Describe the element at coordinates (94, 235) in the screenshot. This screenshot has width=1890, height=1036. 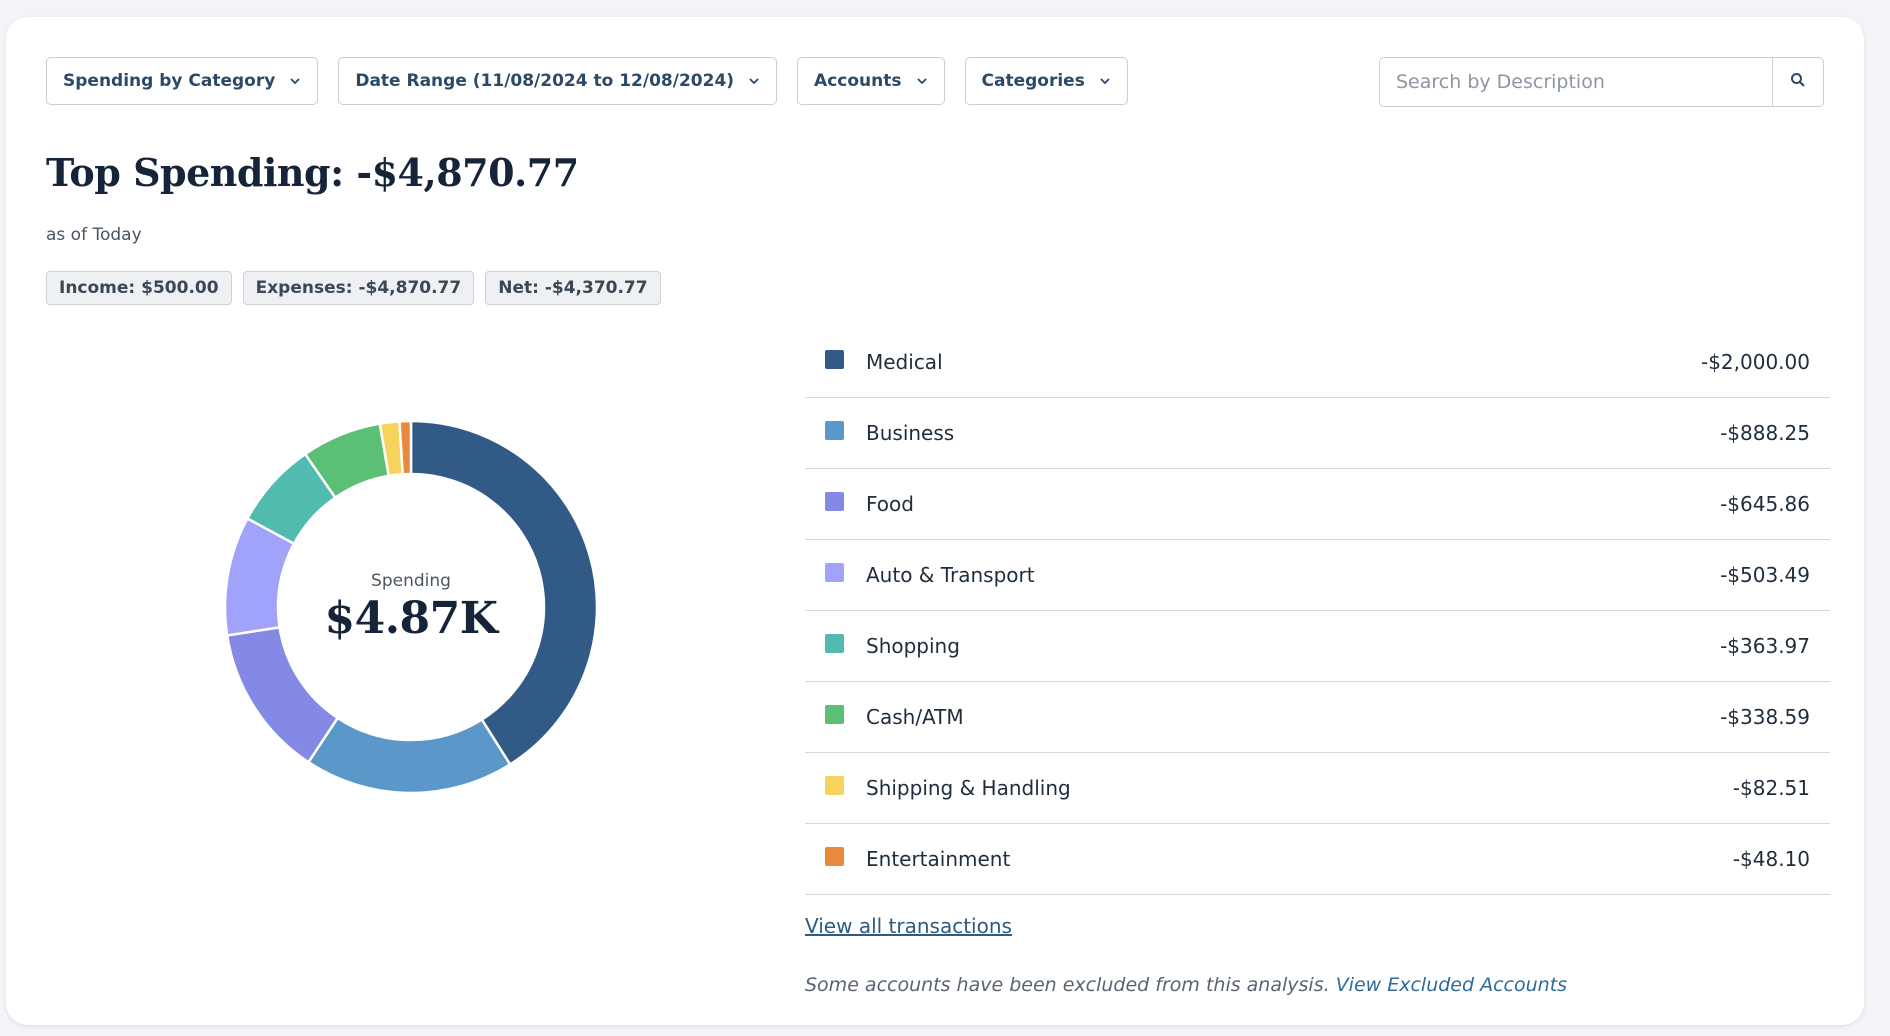
I see `as-of-subtitle: as of Today` at that location.